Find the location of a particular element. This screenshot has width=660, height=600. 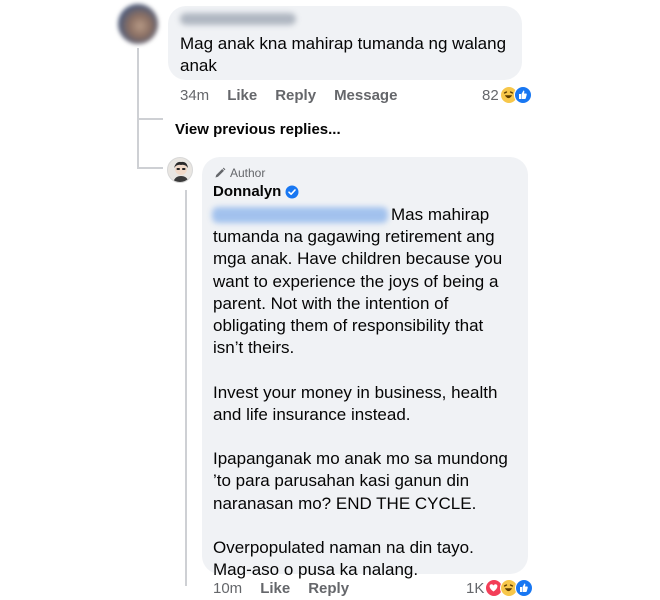

comment-time: 34m is located at coordinates (194, 95).